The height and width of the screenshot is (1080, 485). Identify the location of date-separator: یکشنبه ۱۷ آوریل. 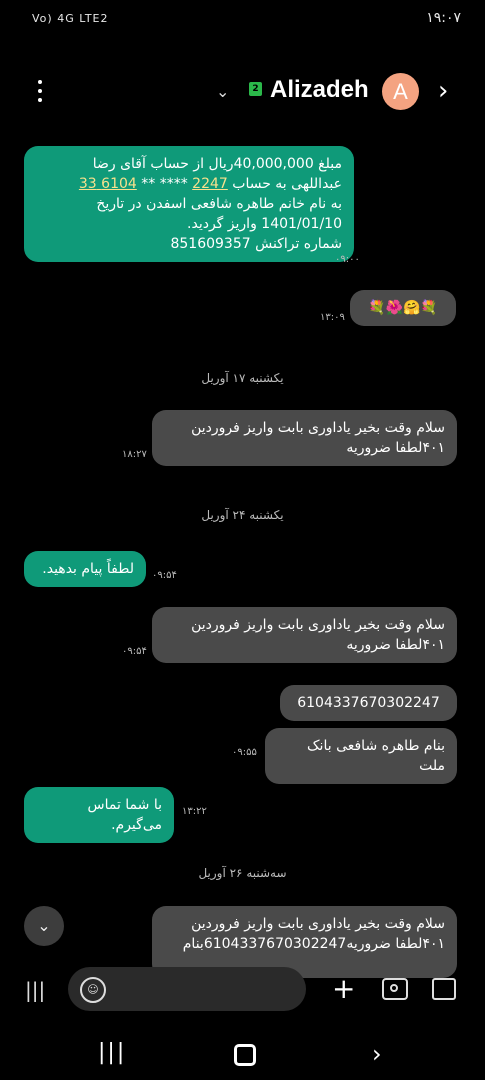
(242, 378).